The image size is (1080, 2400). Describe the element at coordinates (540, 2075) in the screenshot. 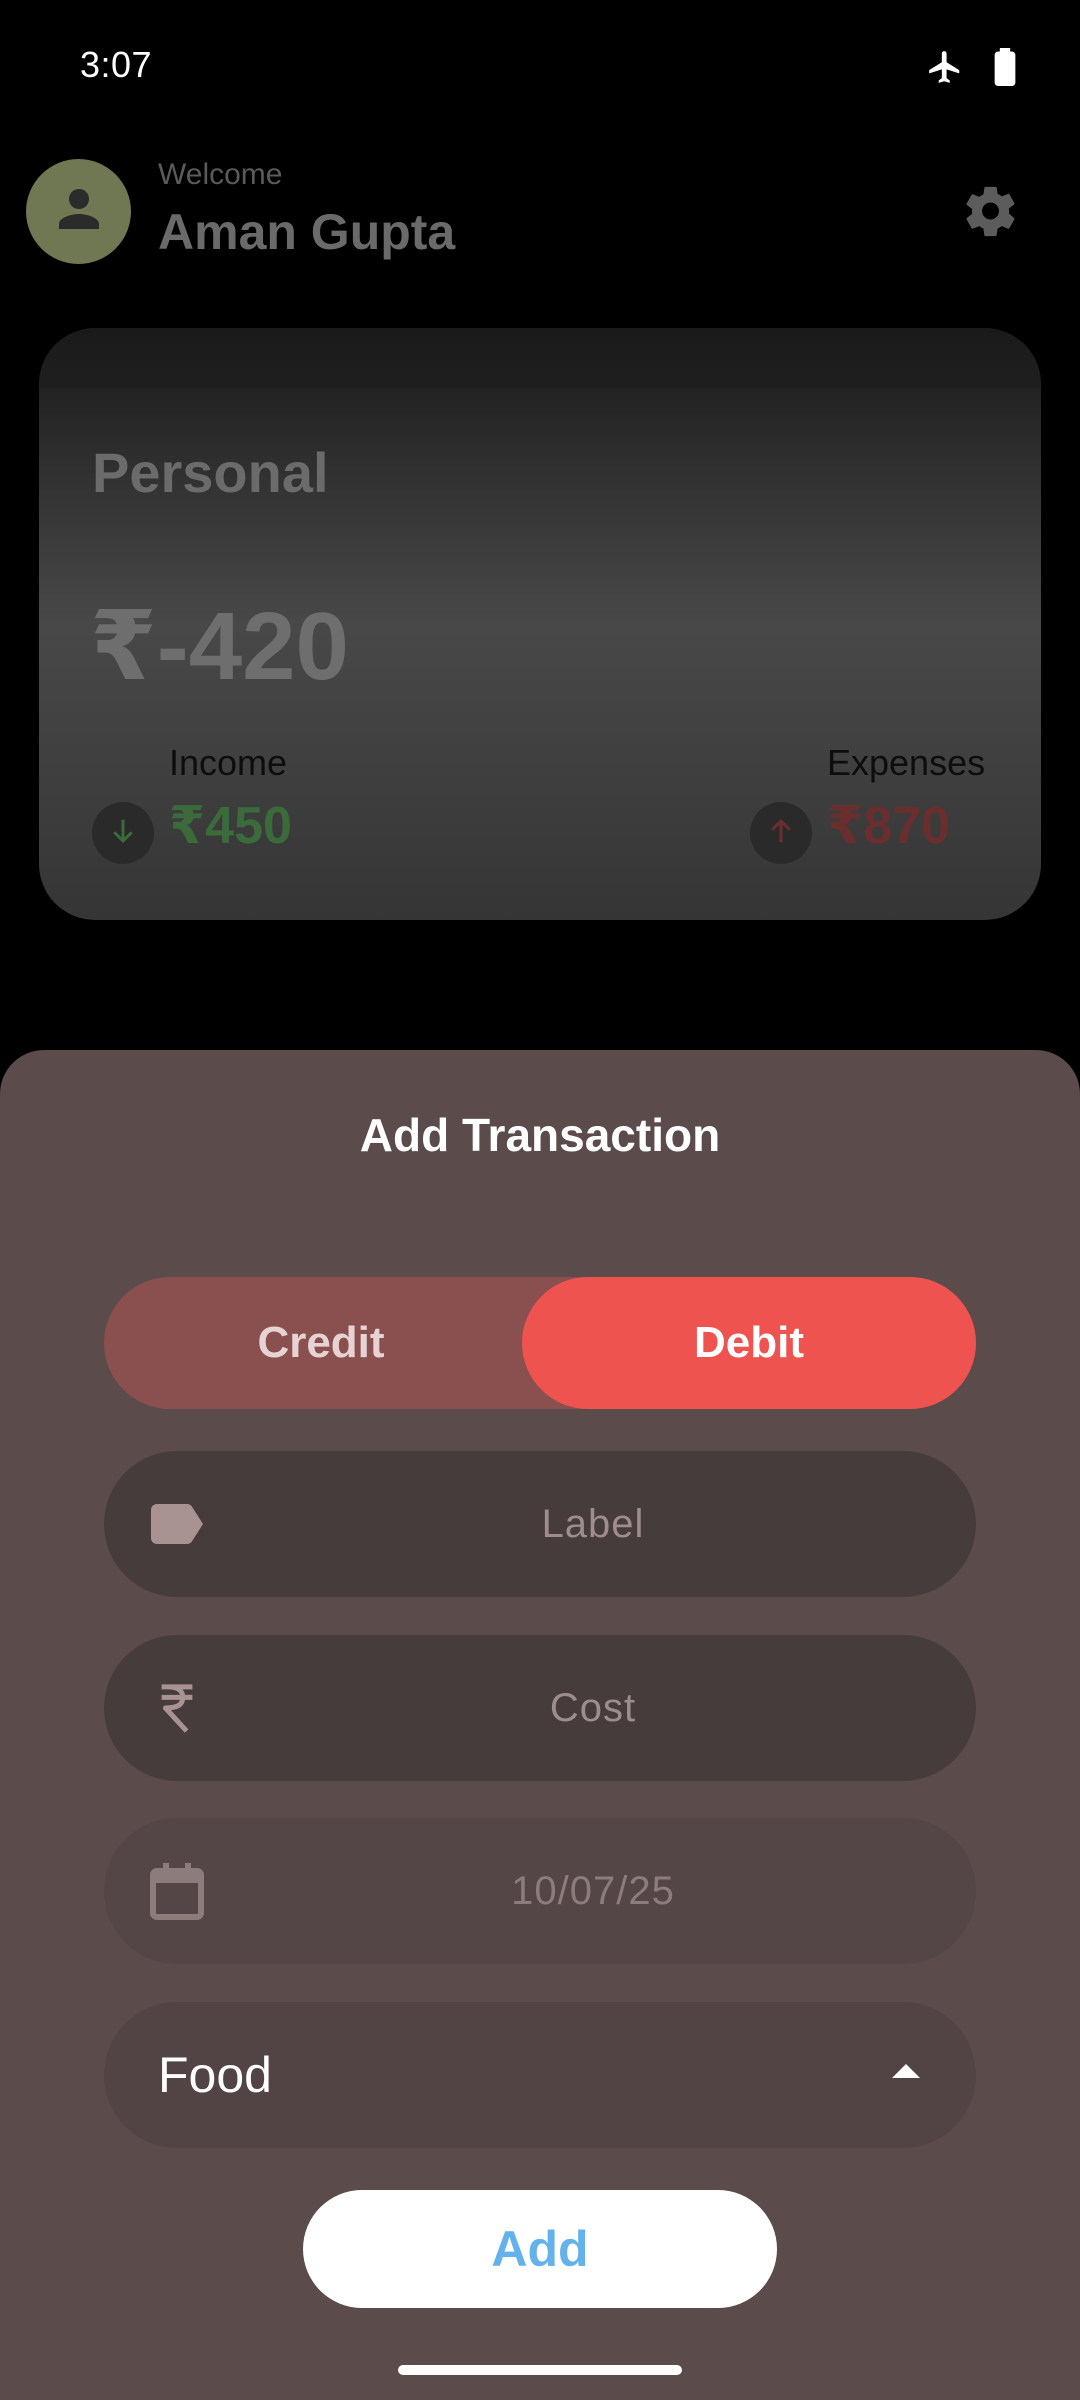

I see `category-dropdown: Food` at that location.